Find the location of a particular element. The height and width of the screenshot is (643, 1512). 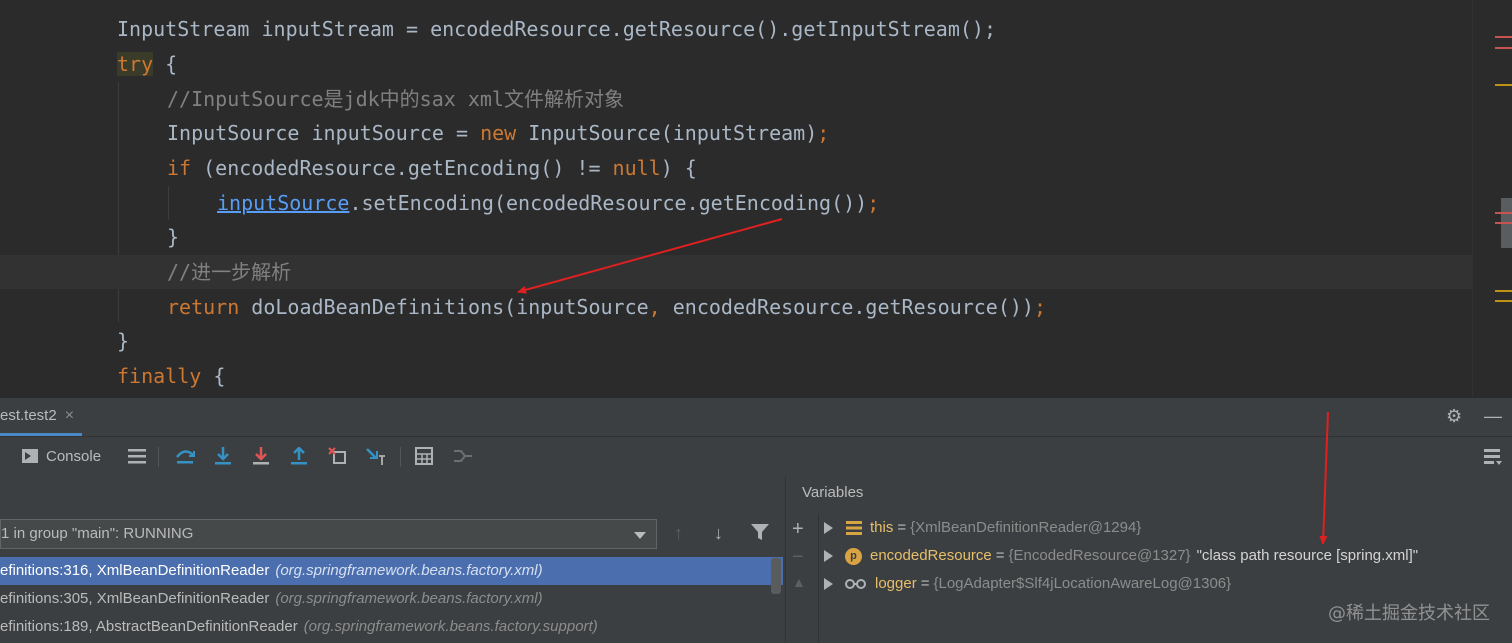

code-line: //InputSource是jdk中的sax xml文件解析对象 is located at coordinates (736, 99).